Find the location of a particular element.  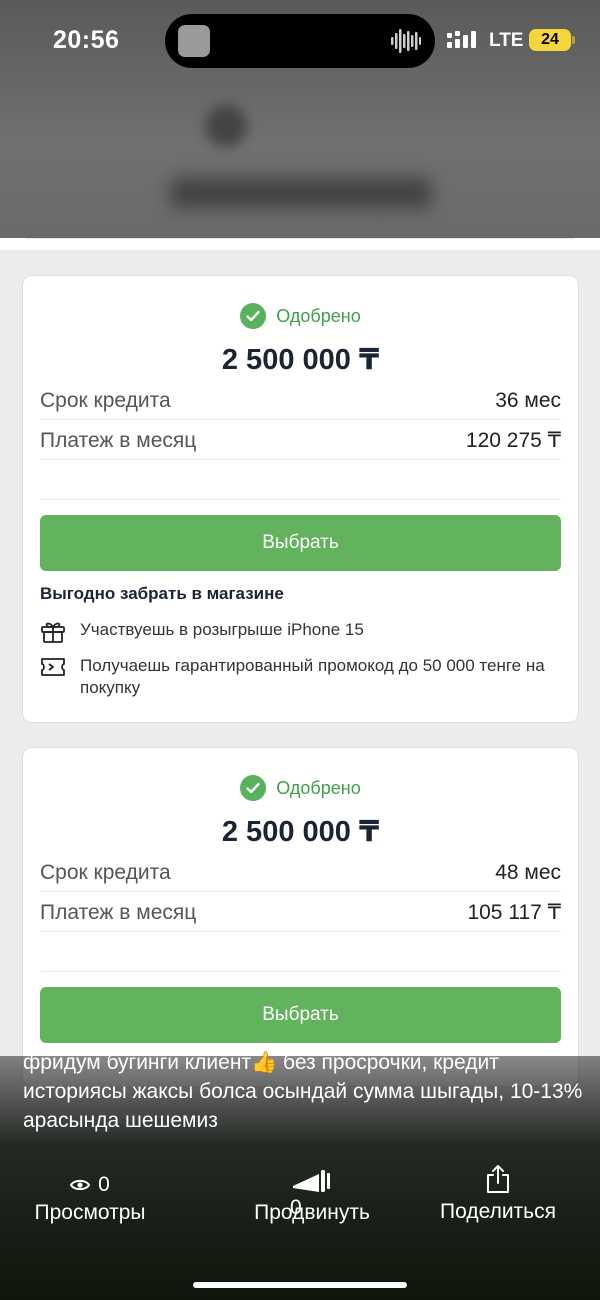

battery-icon: 24 is located at coordinates (550, 40).